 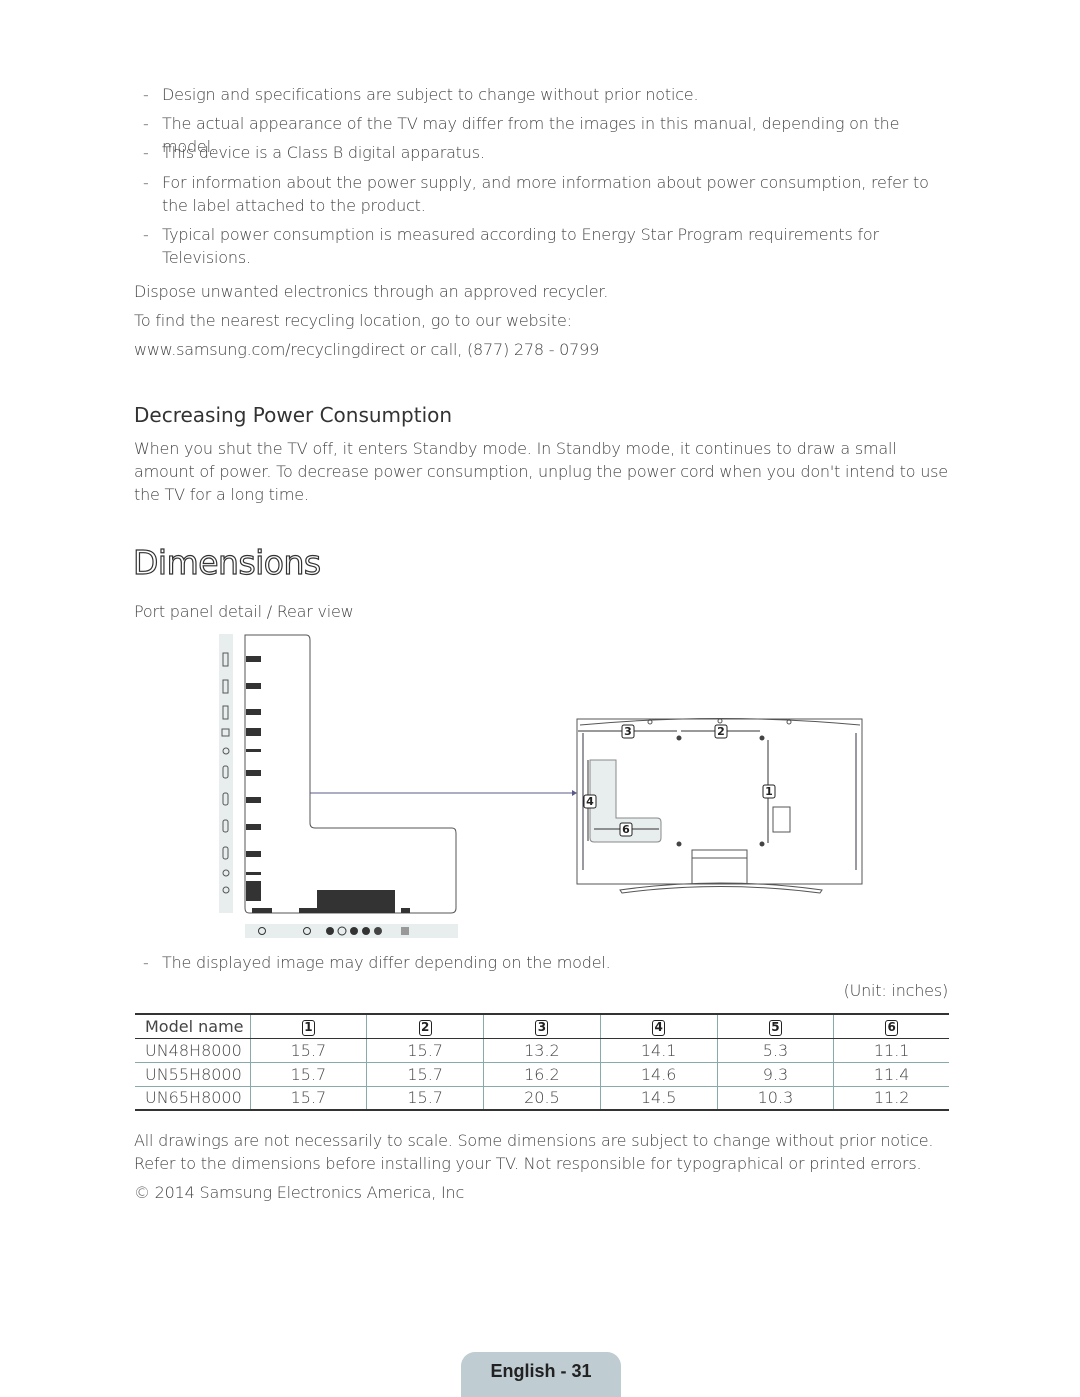 What do you see at coordinates (226, 773) in the screenshot?
I see `side-port-strip` at bounding box center [226, 773].